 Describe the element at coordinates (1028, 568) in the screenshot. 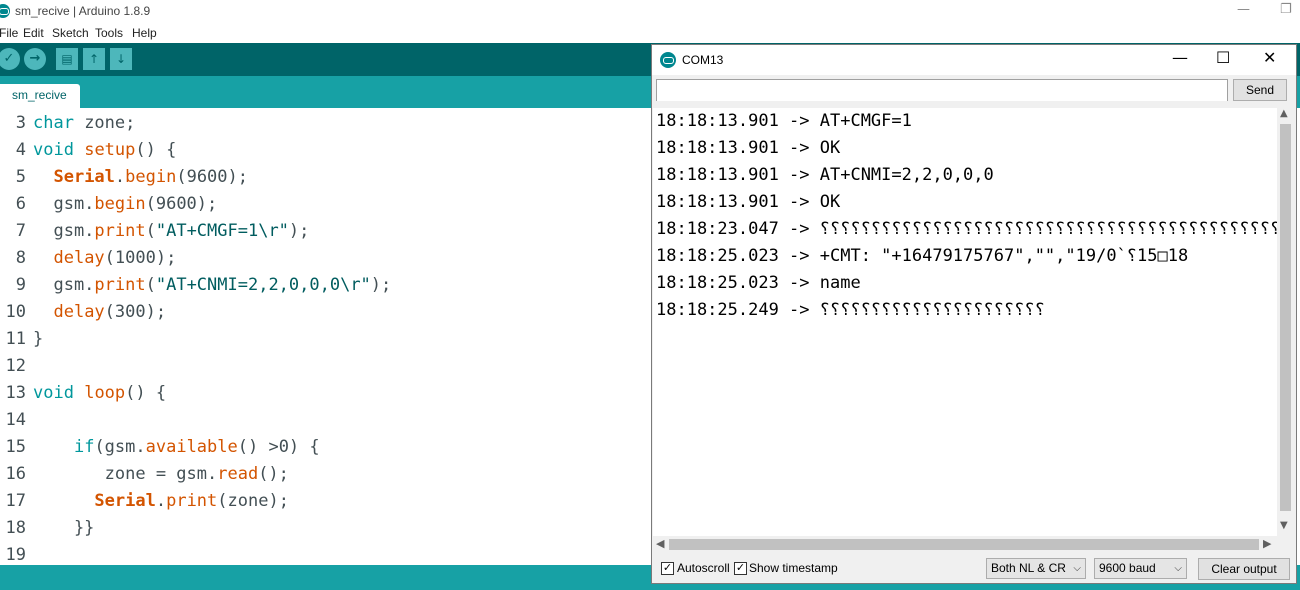

I see `line-ending-value: Both NL & CR` at that location.